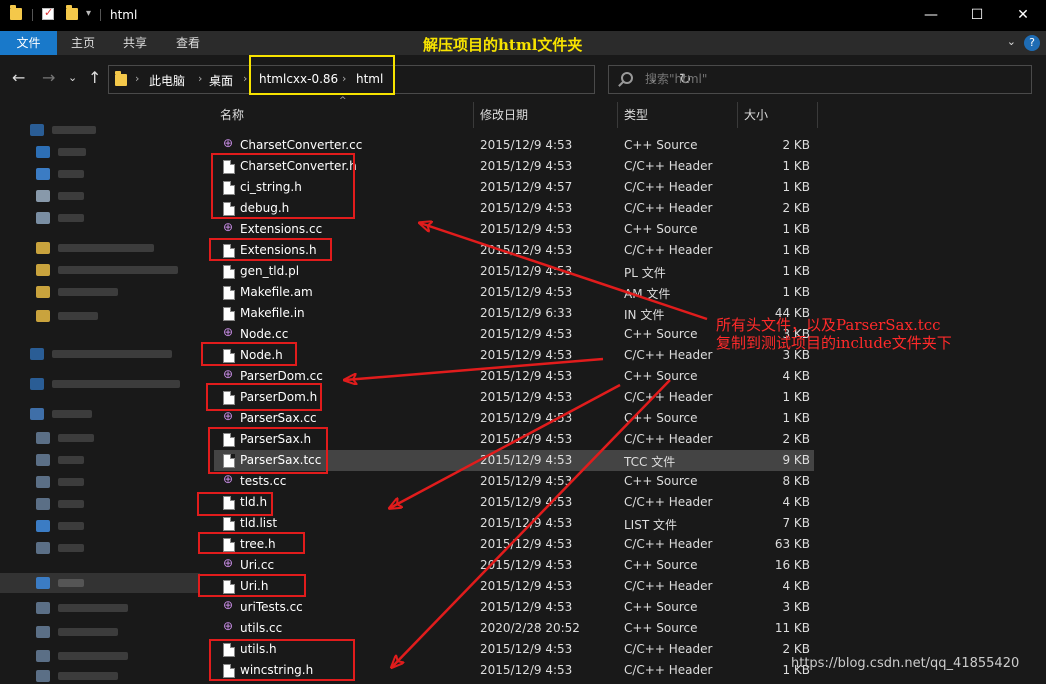  Describe the element at coordinates (48, 13) in the screenshot. I see `properties-icon` at that location.